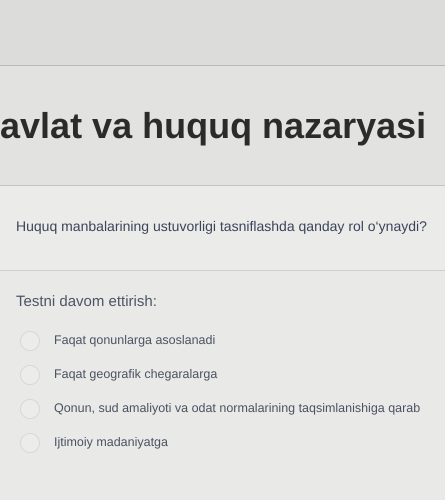 The image size is (445, 500). Describe the element at coordinates (213, 126) in the screenshot. I see `page-title: avlat va huquq nazaryasi` at that location.